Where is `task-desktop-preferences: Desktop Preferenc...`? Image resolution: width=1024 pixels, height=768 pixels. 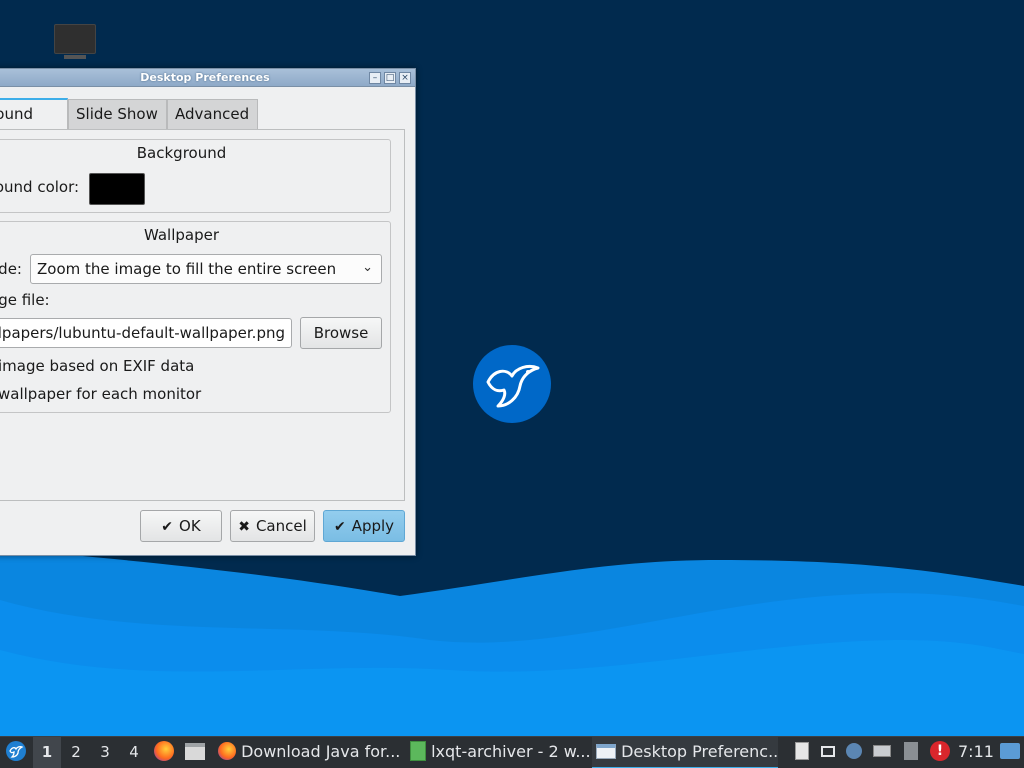 task-desktop-preferences: Desktop Preferenc... is located at coordinates (685, 752).